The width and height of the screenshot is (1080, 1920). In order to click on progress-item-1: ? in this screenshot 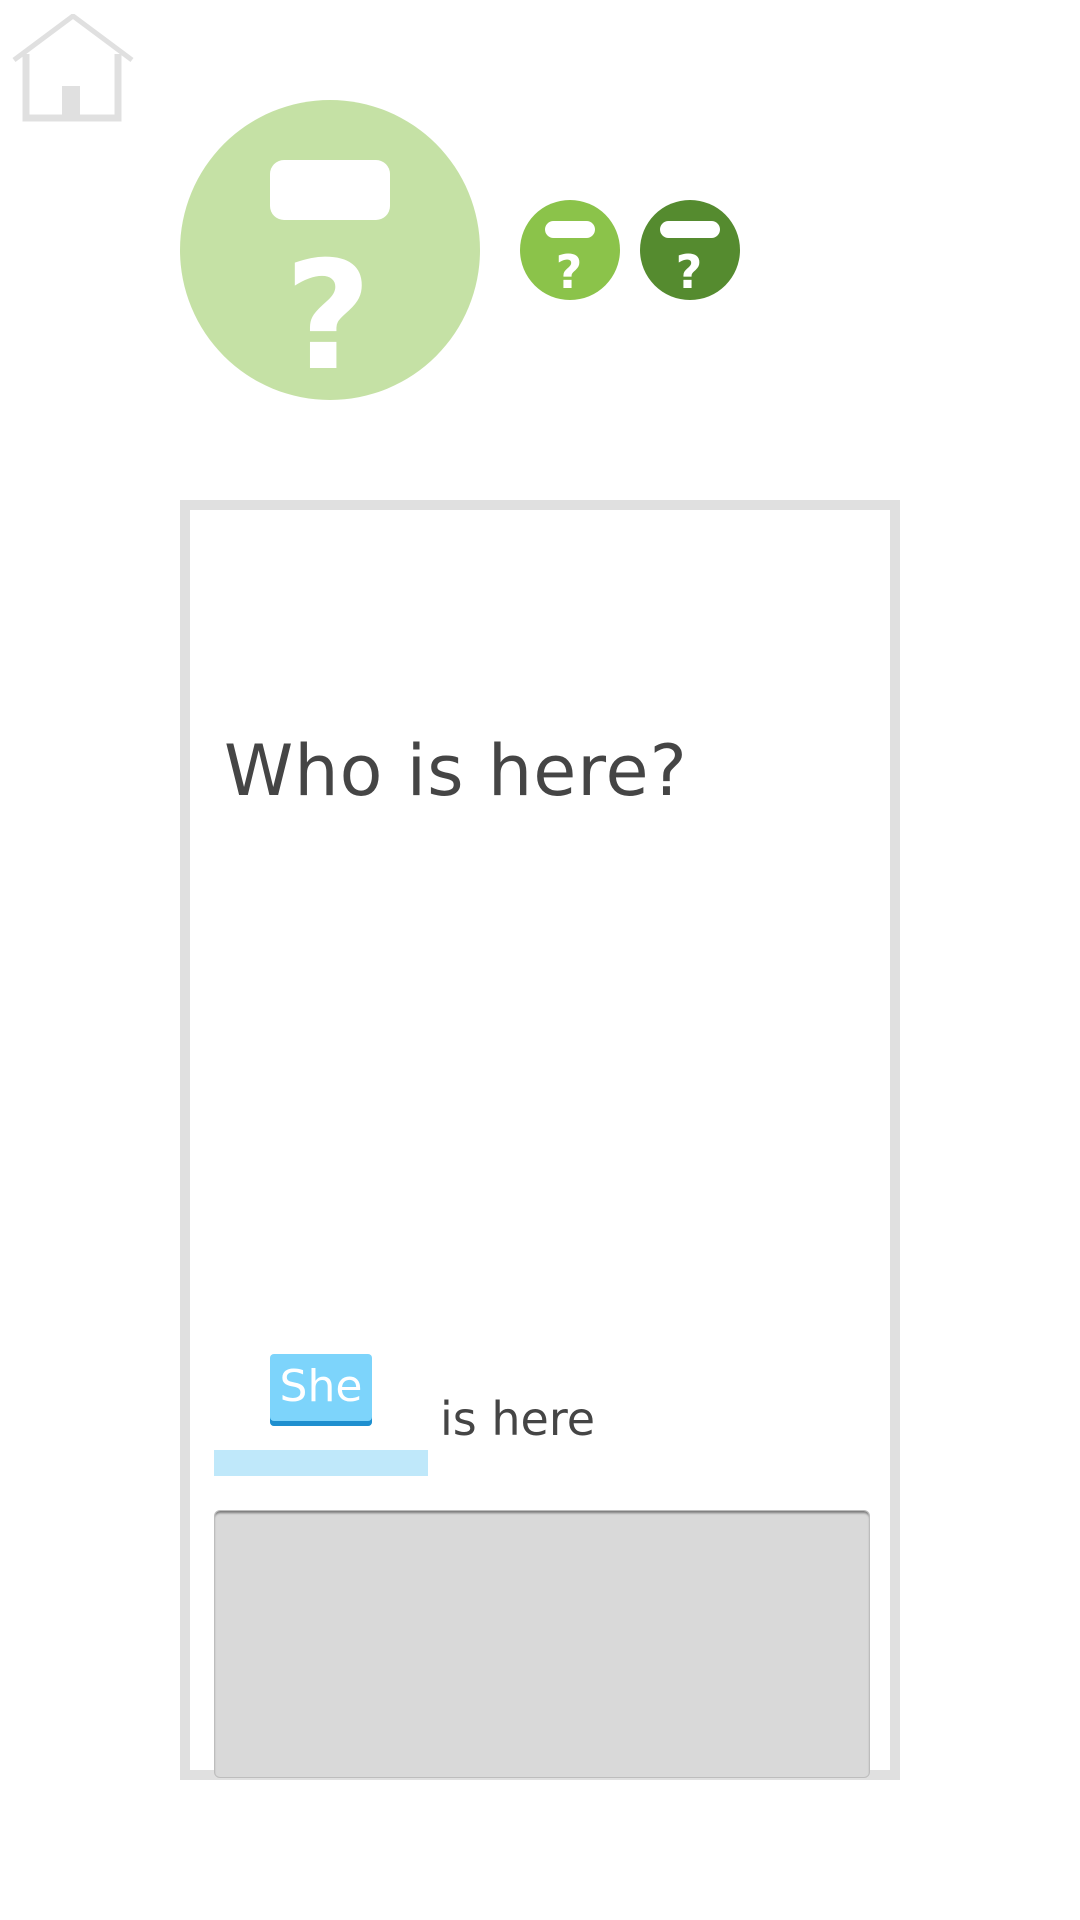, I will do `click(570, 250)`.